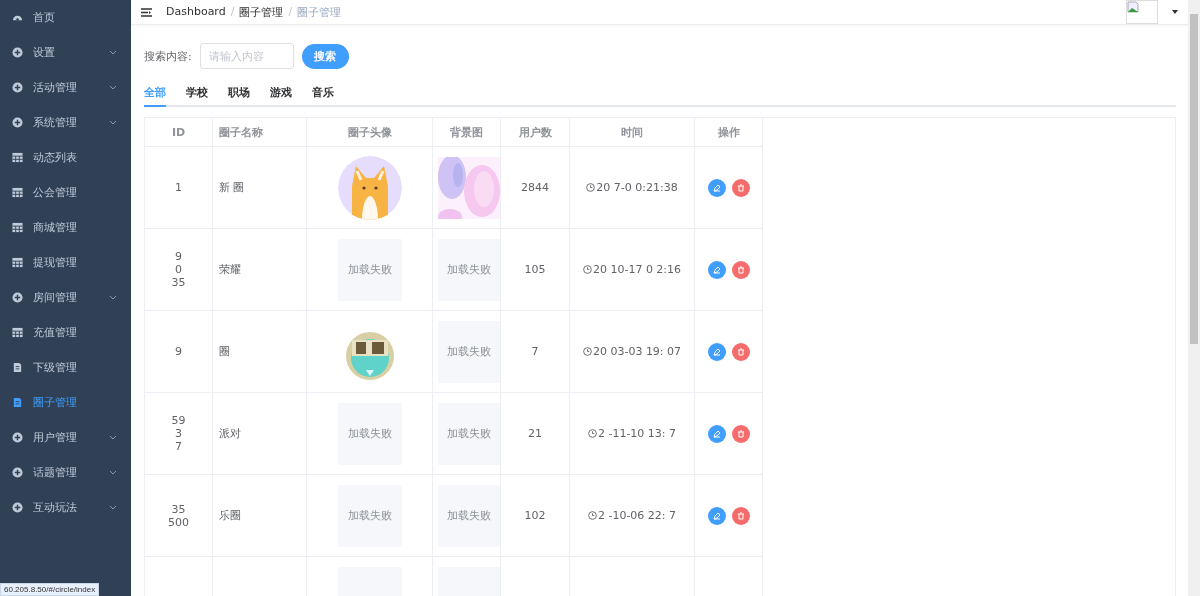  I want to click on tab: 学校, so click(197, 93).